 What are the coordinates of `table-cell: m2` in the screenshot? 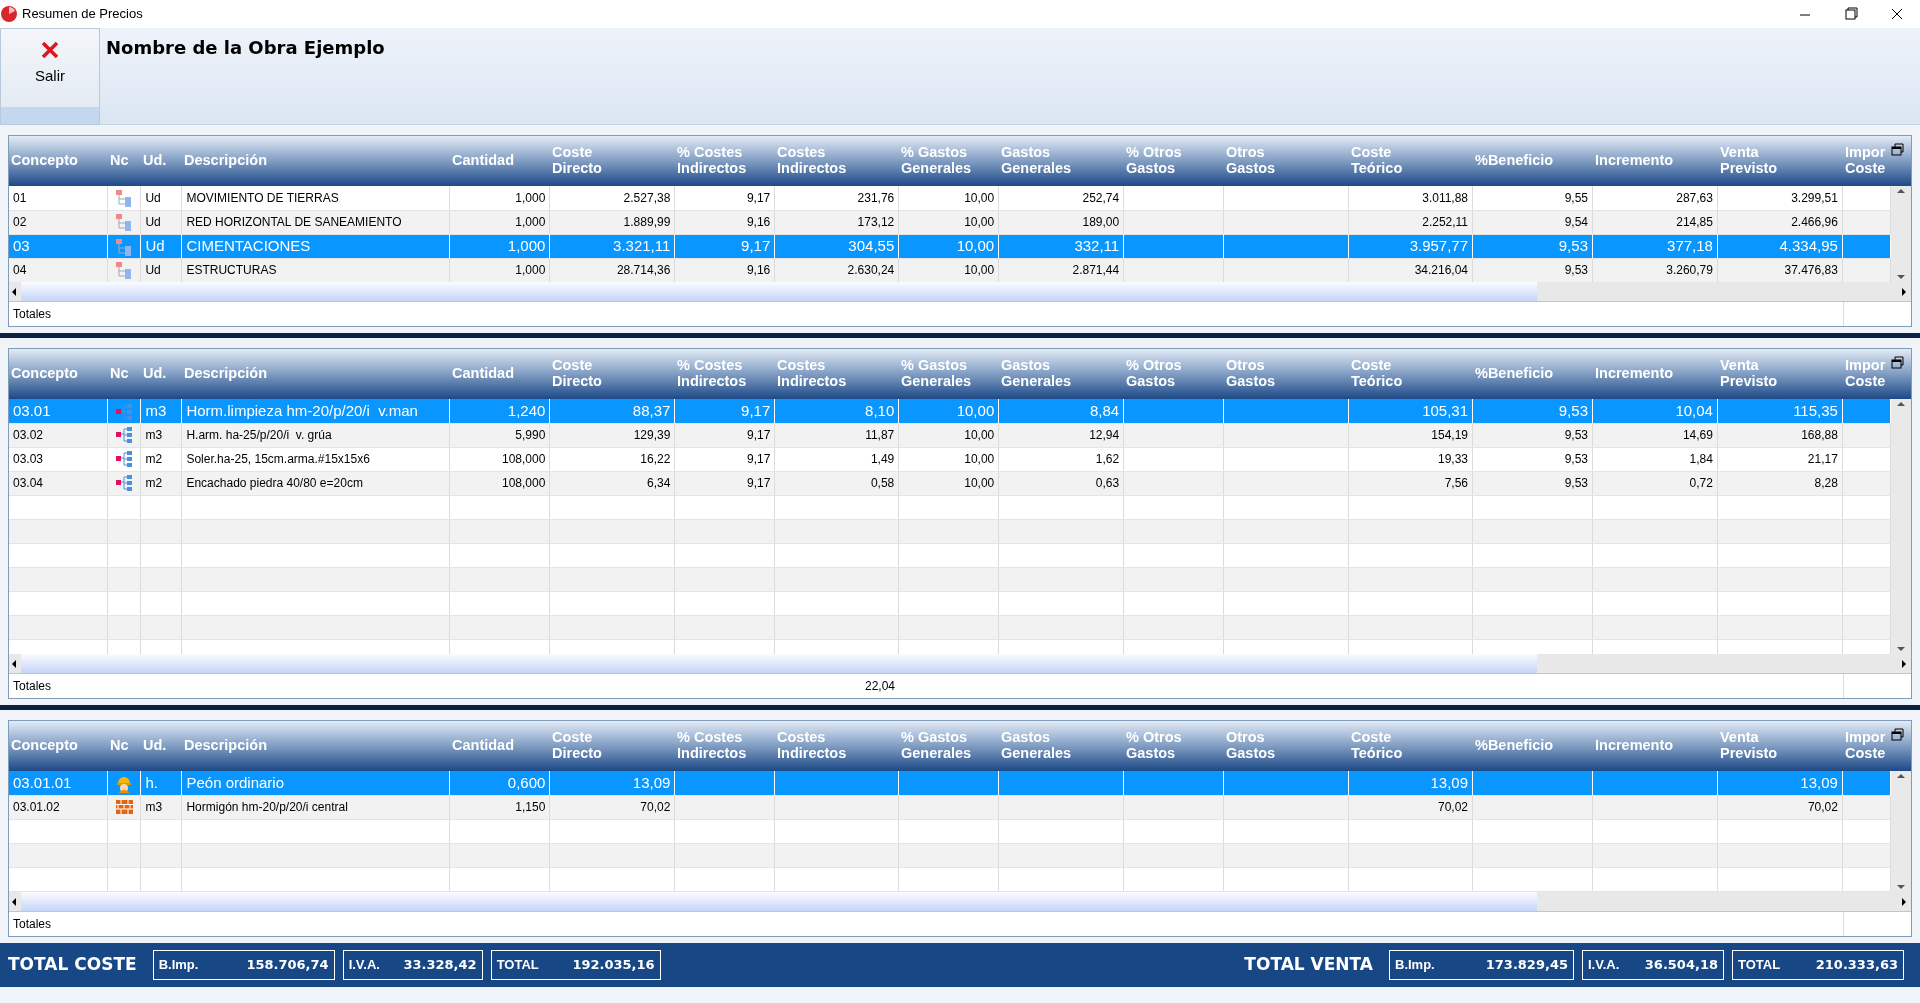 It's located at (161, 483).